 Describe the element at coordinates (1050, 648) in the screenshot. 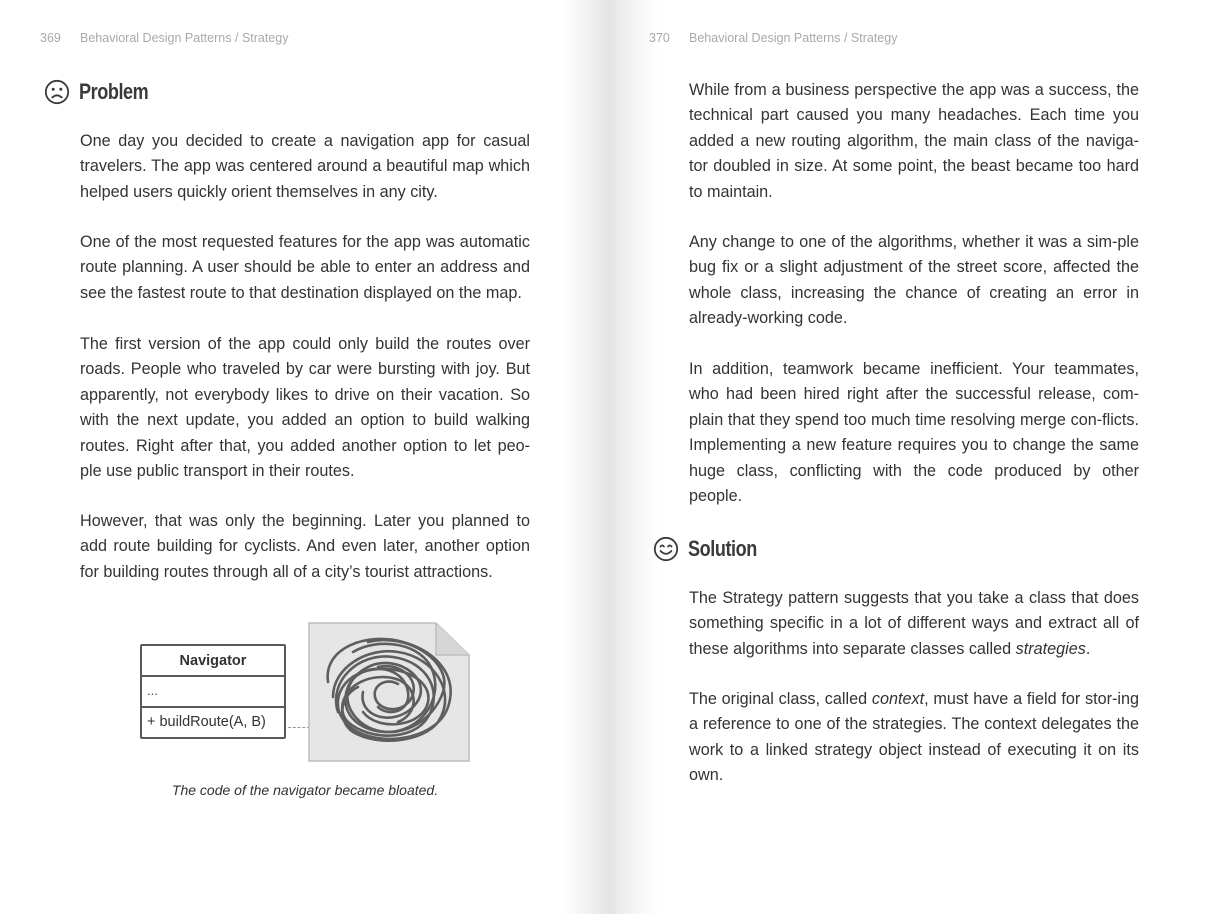

I see `emphasis-term: strategies` at that location.